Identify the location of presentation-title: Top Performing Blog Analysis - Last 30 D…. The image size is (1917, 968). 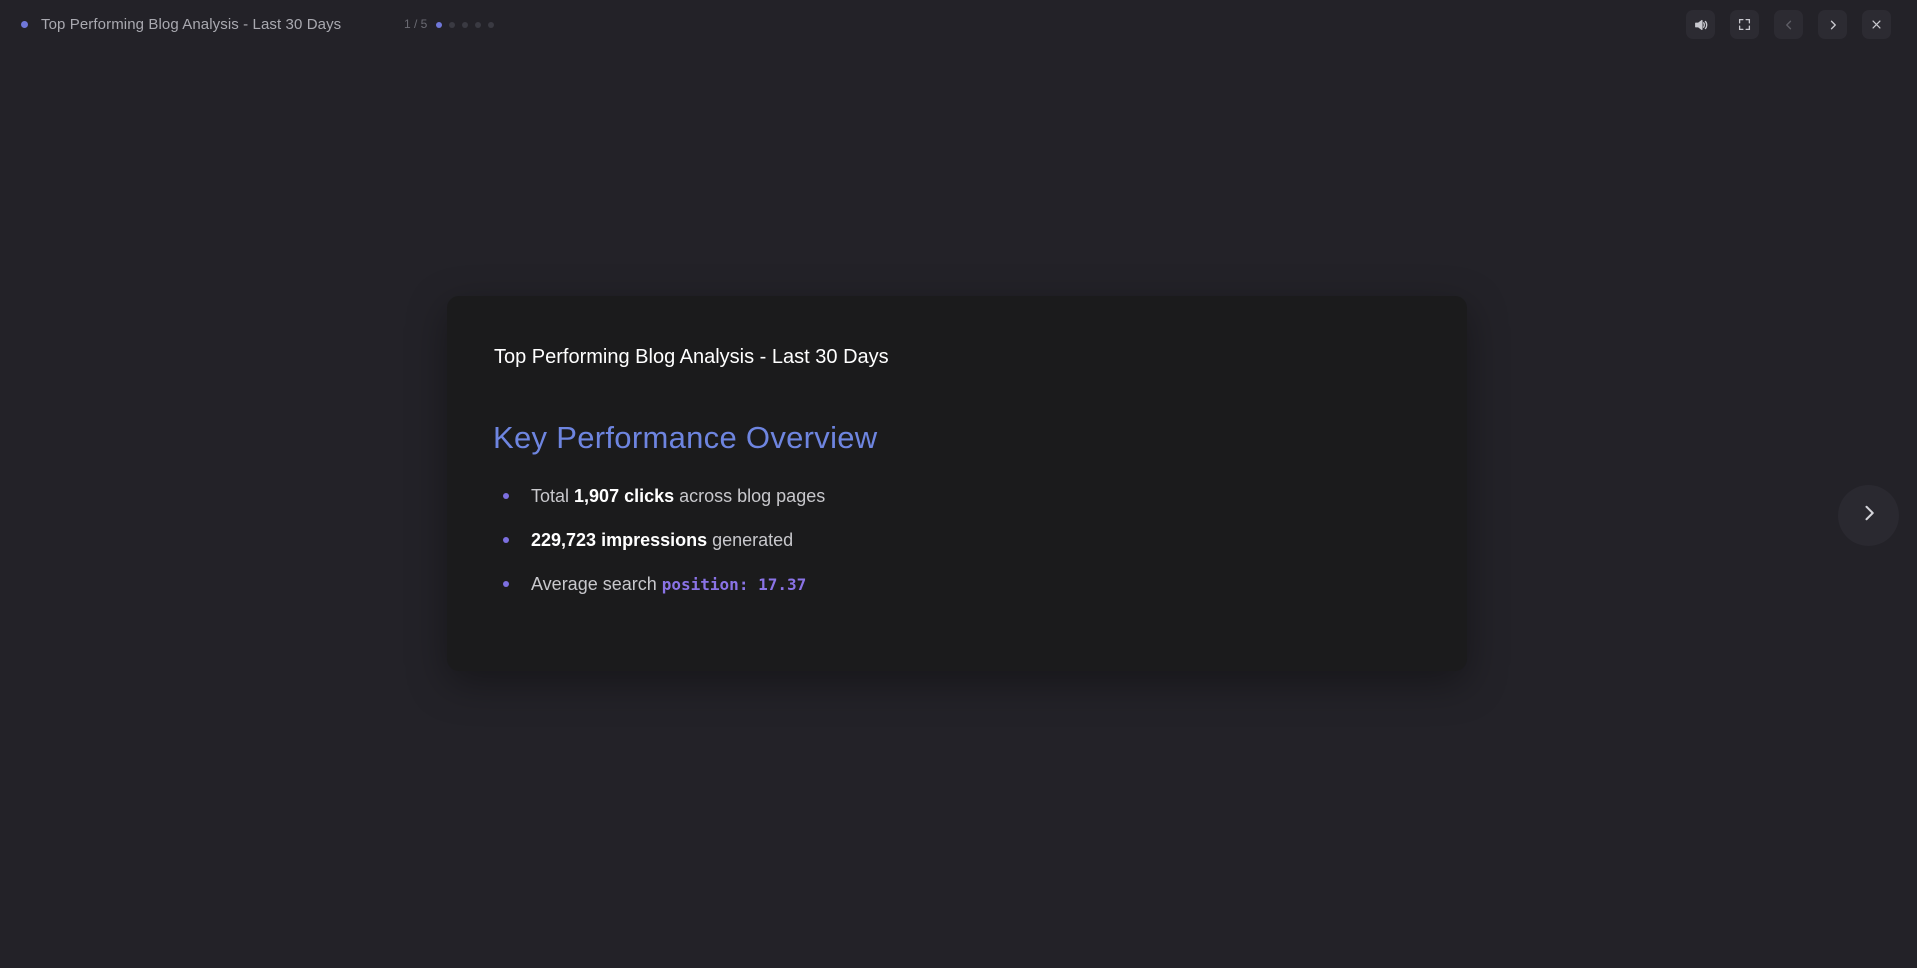
(191, 24).